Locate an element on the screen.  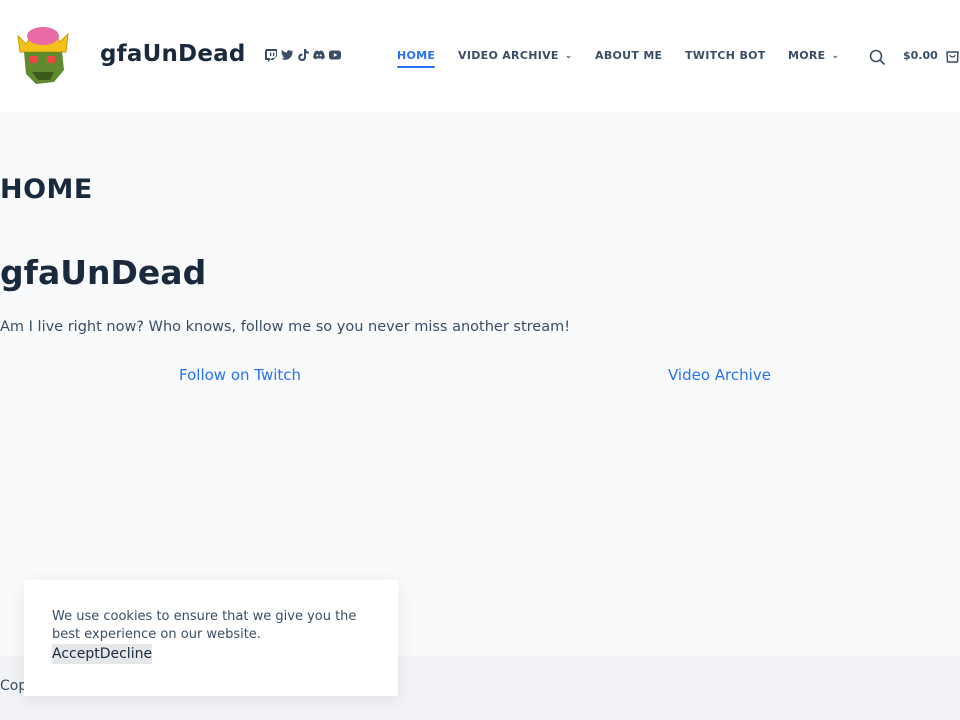
nav-twitch-bot: TWITCH BOT is located at coordinates (725, 55).